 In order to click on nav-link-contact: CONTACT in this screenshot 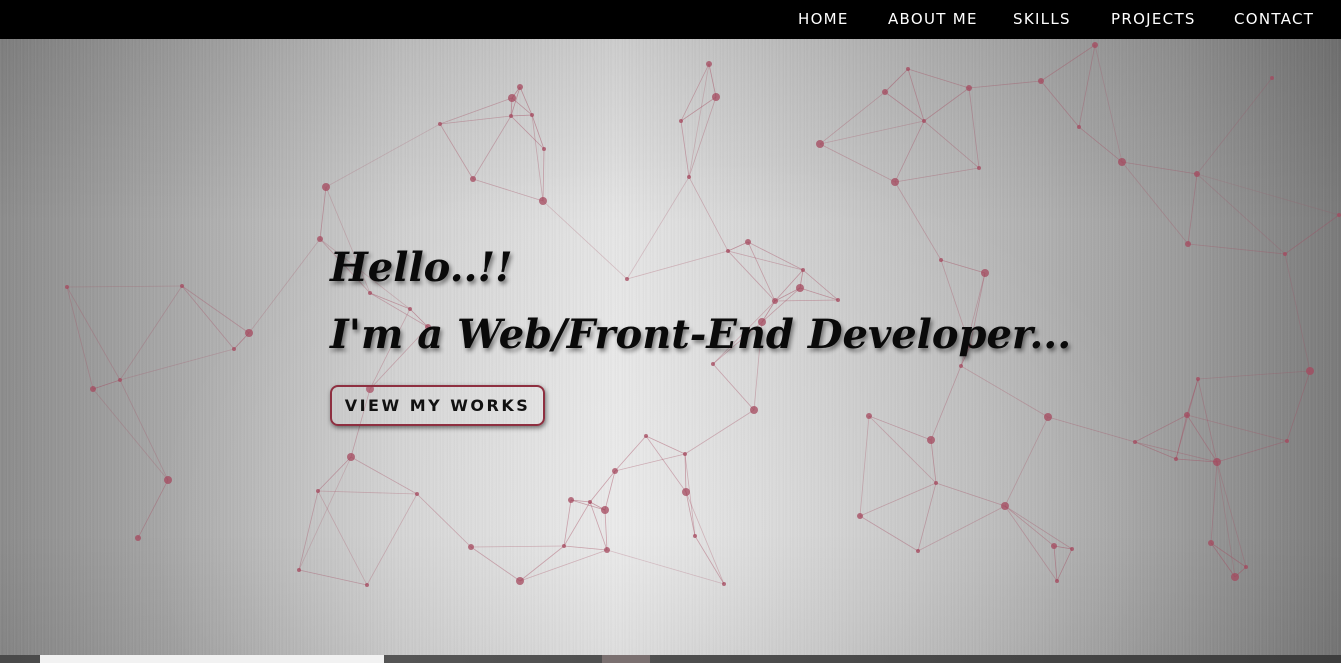, I will do `click(1274, 19)`.